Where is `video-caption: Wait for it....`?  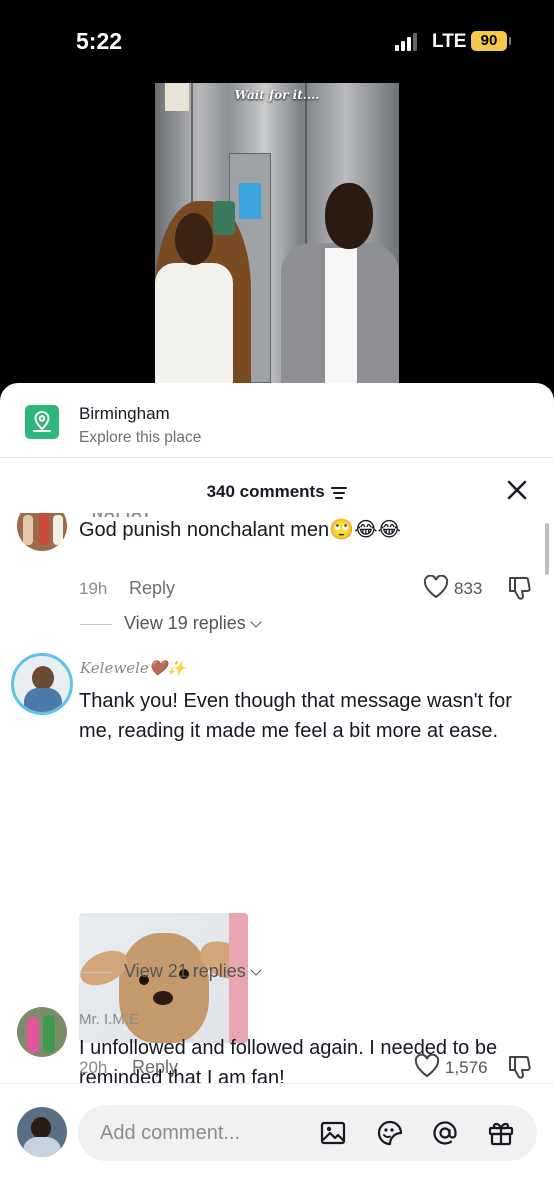 video-caption: Wait for it.... is located at coordinates (277, 95).